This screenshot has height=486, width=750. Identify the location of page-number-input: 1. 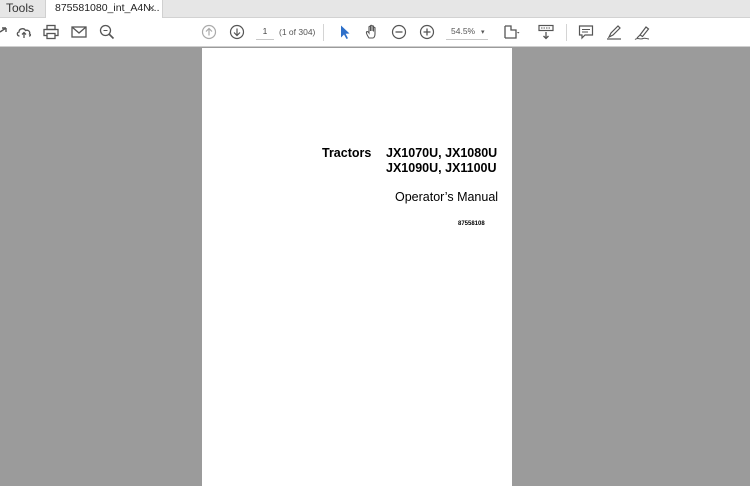
(265, 33).